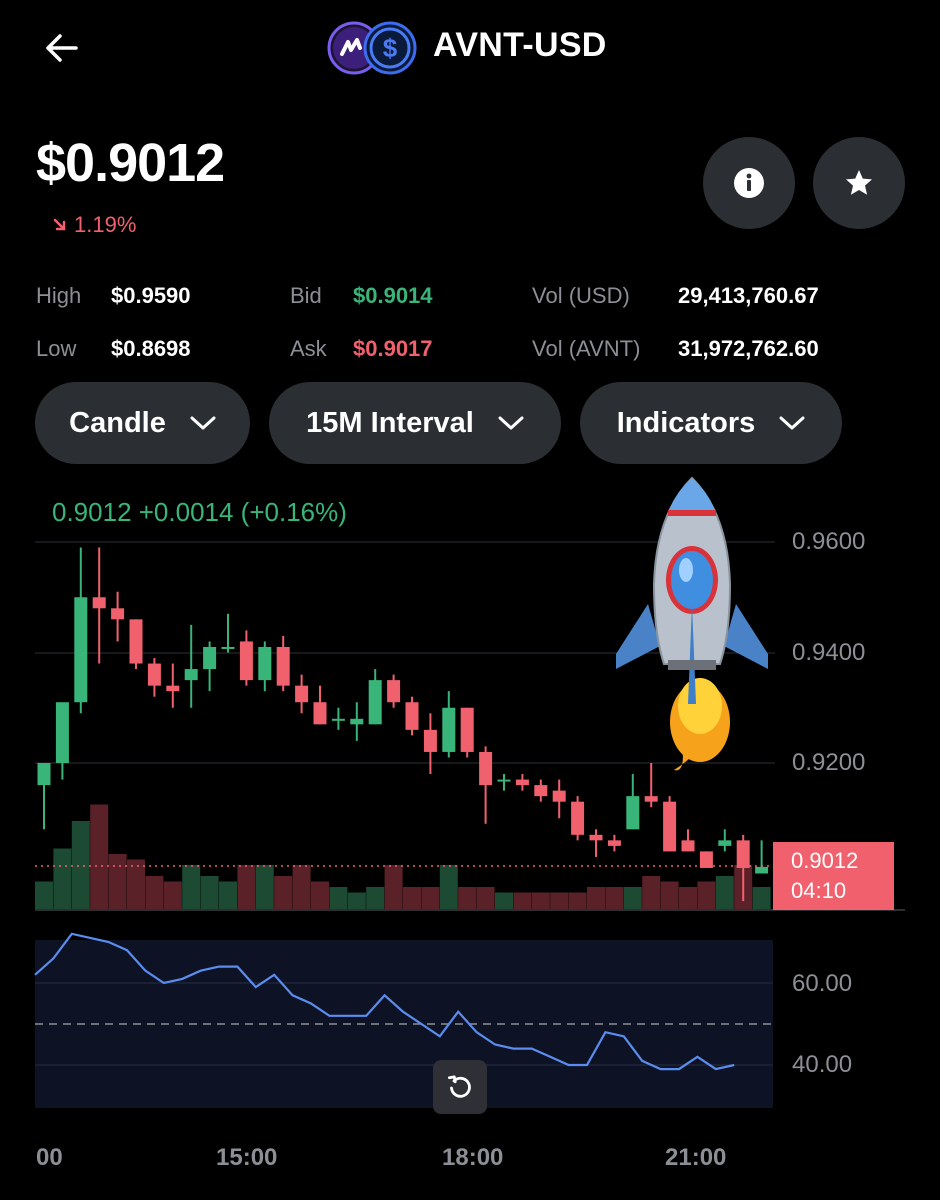 This screenshot has width=940, height=1200. What do you see at coordinates (822, 983) in the screenshot?
I see `rsi-axis-label: 60.00` at bounding box center [822, 983].